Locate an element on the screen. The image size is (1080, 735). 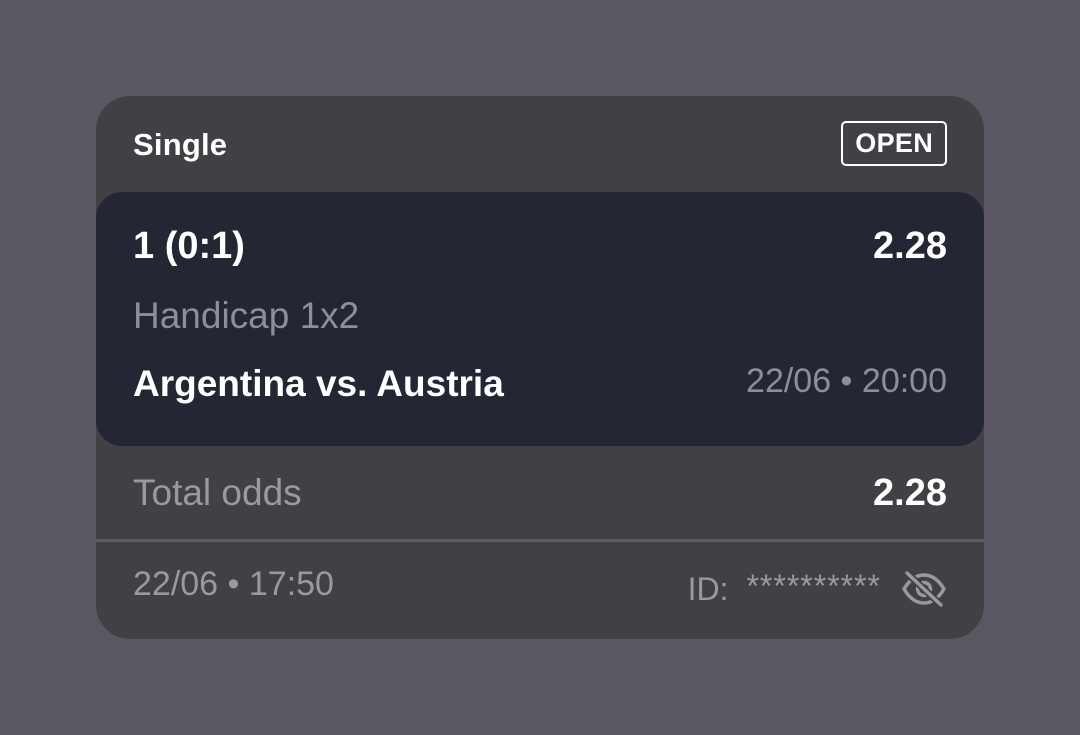
total-odds-label: Total odds is located at coordinates (217, 492).